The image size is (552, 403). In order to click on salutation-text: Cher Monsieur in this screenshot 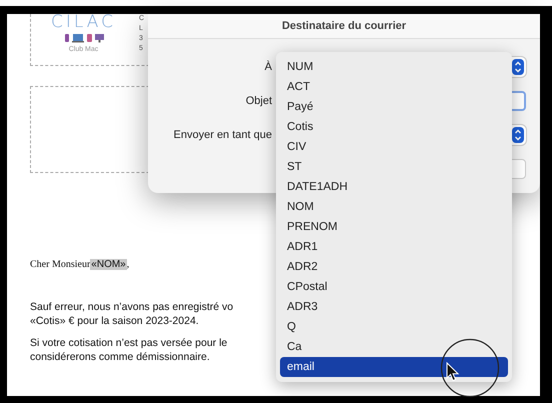, I will do `click(60, 264)`.